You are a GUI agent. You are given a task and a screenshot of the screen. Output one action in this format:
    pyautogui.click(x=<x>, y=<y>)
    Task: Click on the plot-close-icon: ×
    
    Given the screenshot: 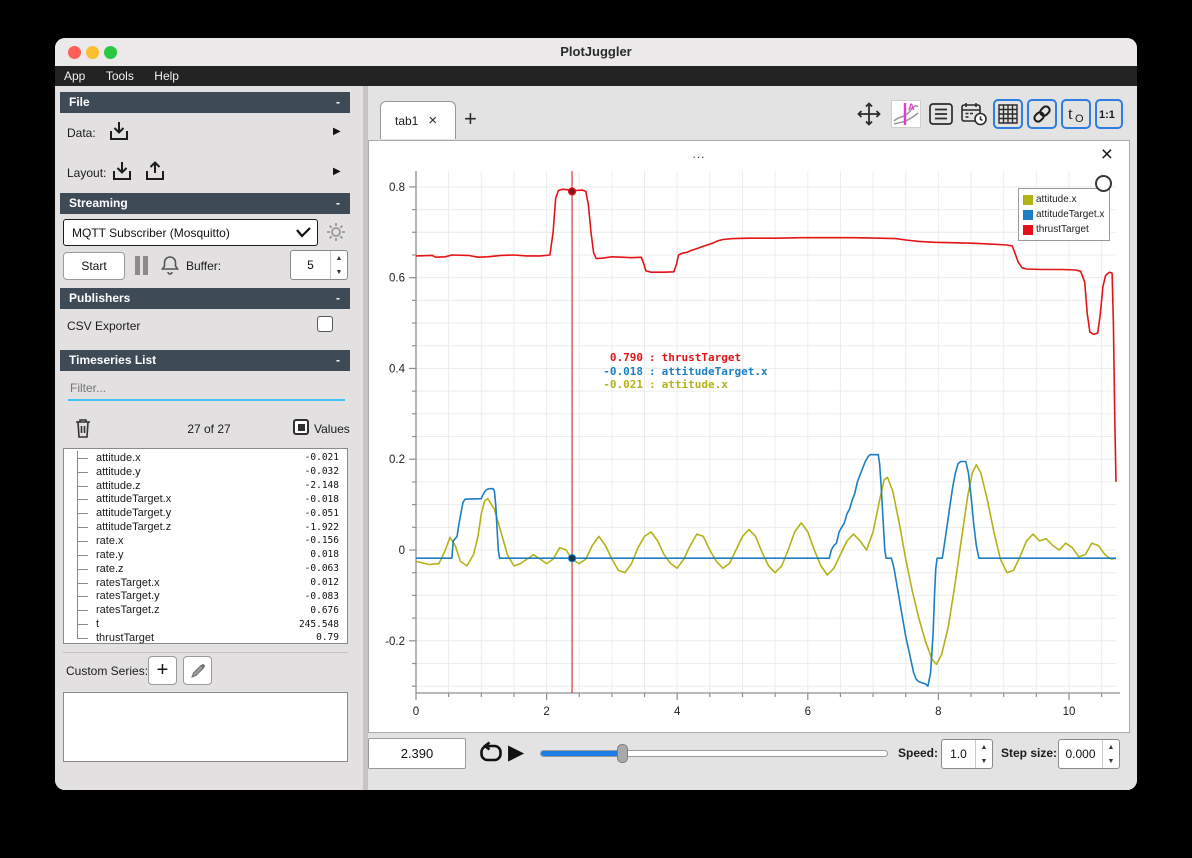 What is the action you would take?
    pyautogui.click(x=1107, y=155)
    